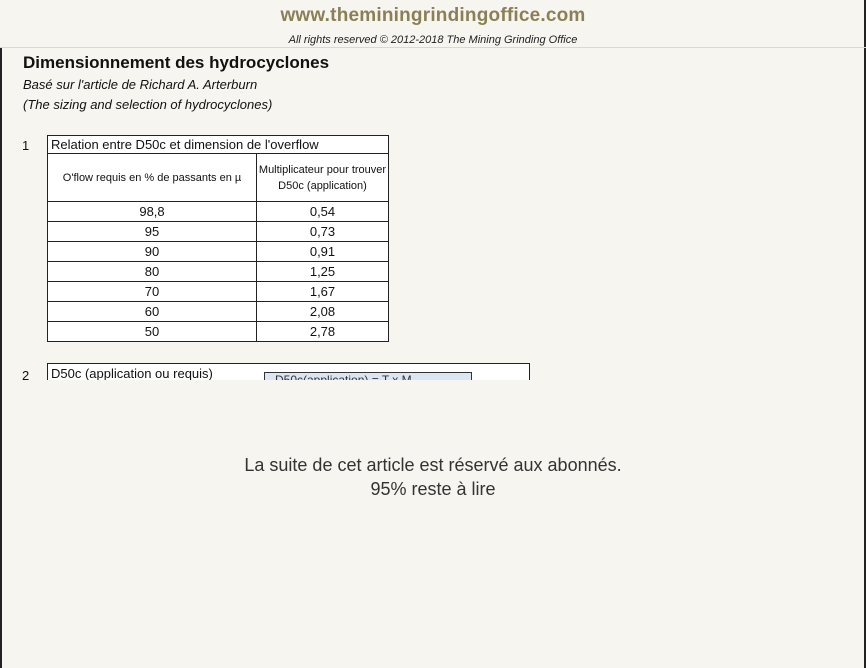 The width and height of the screenshot is (866, 668). Describe the element at coordinates (368, 376) in the screenshot. I see `formula-box: D50c(application) = T x M` at that location.